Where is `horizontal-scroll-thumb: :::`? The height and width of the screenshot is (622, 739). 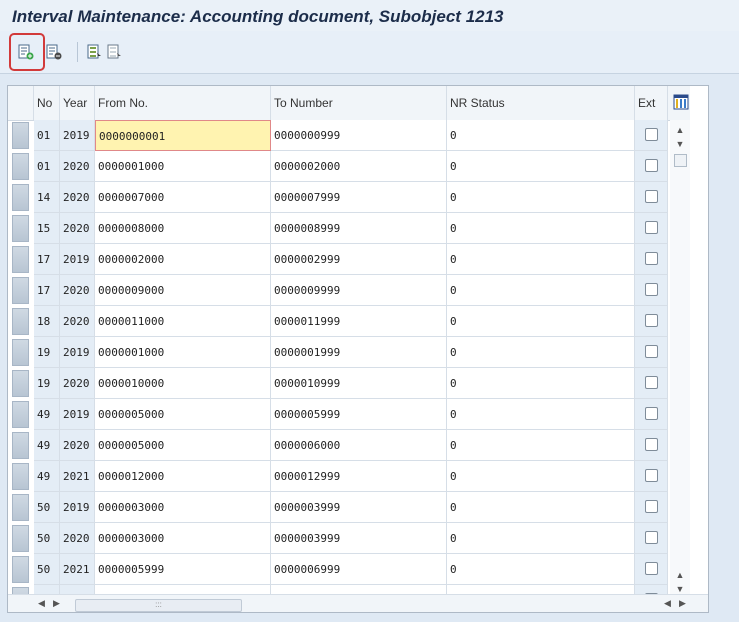
horizontal-scroll-thumb: ::: is located at coordinates (158, 605).